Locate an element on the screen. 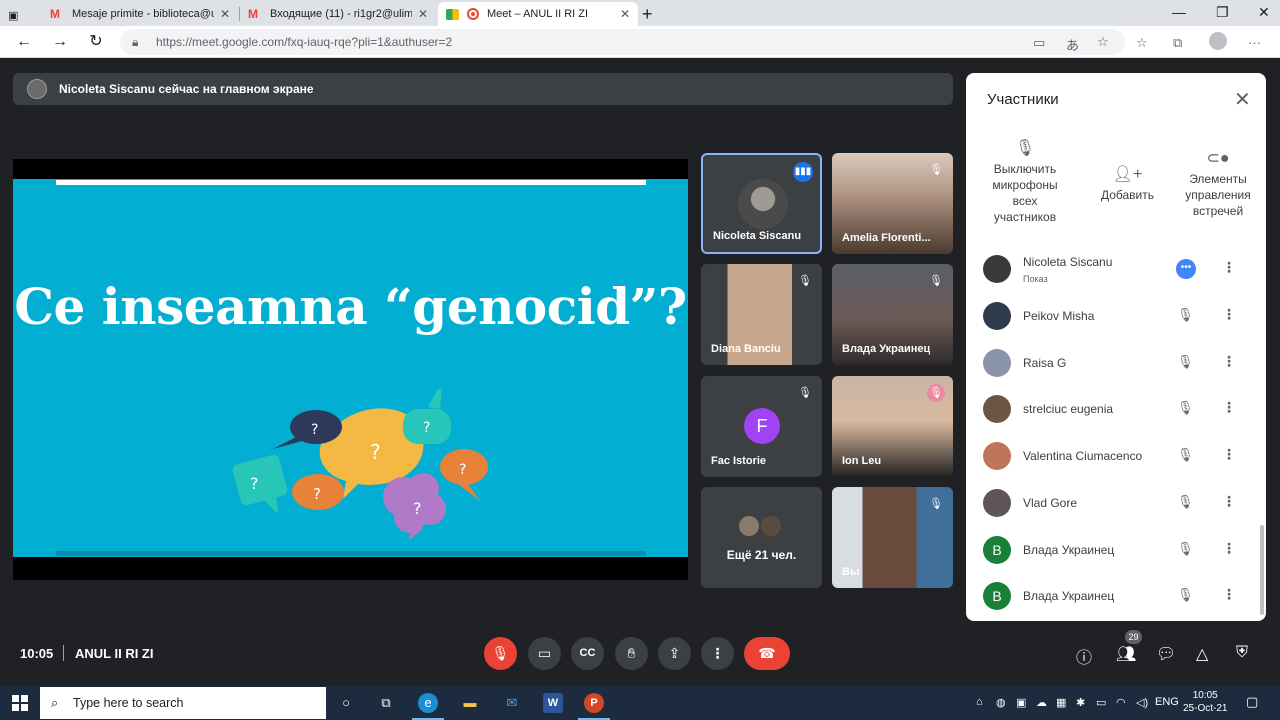  language-indicator: ENG is located at coordinates (1167, 702).